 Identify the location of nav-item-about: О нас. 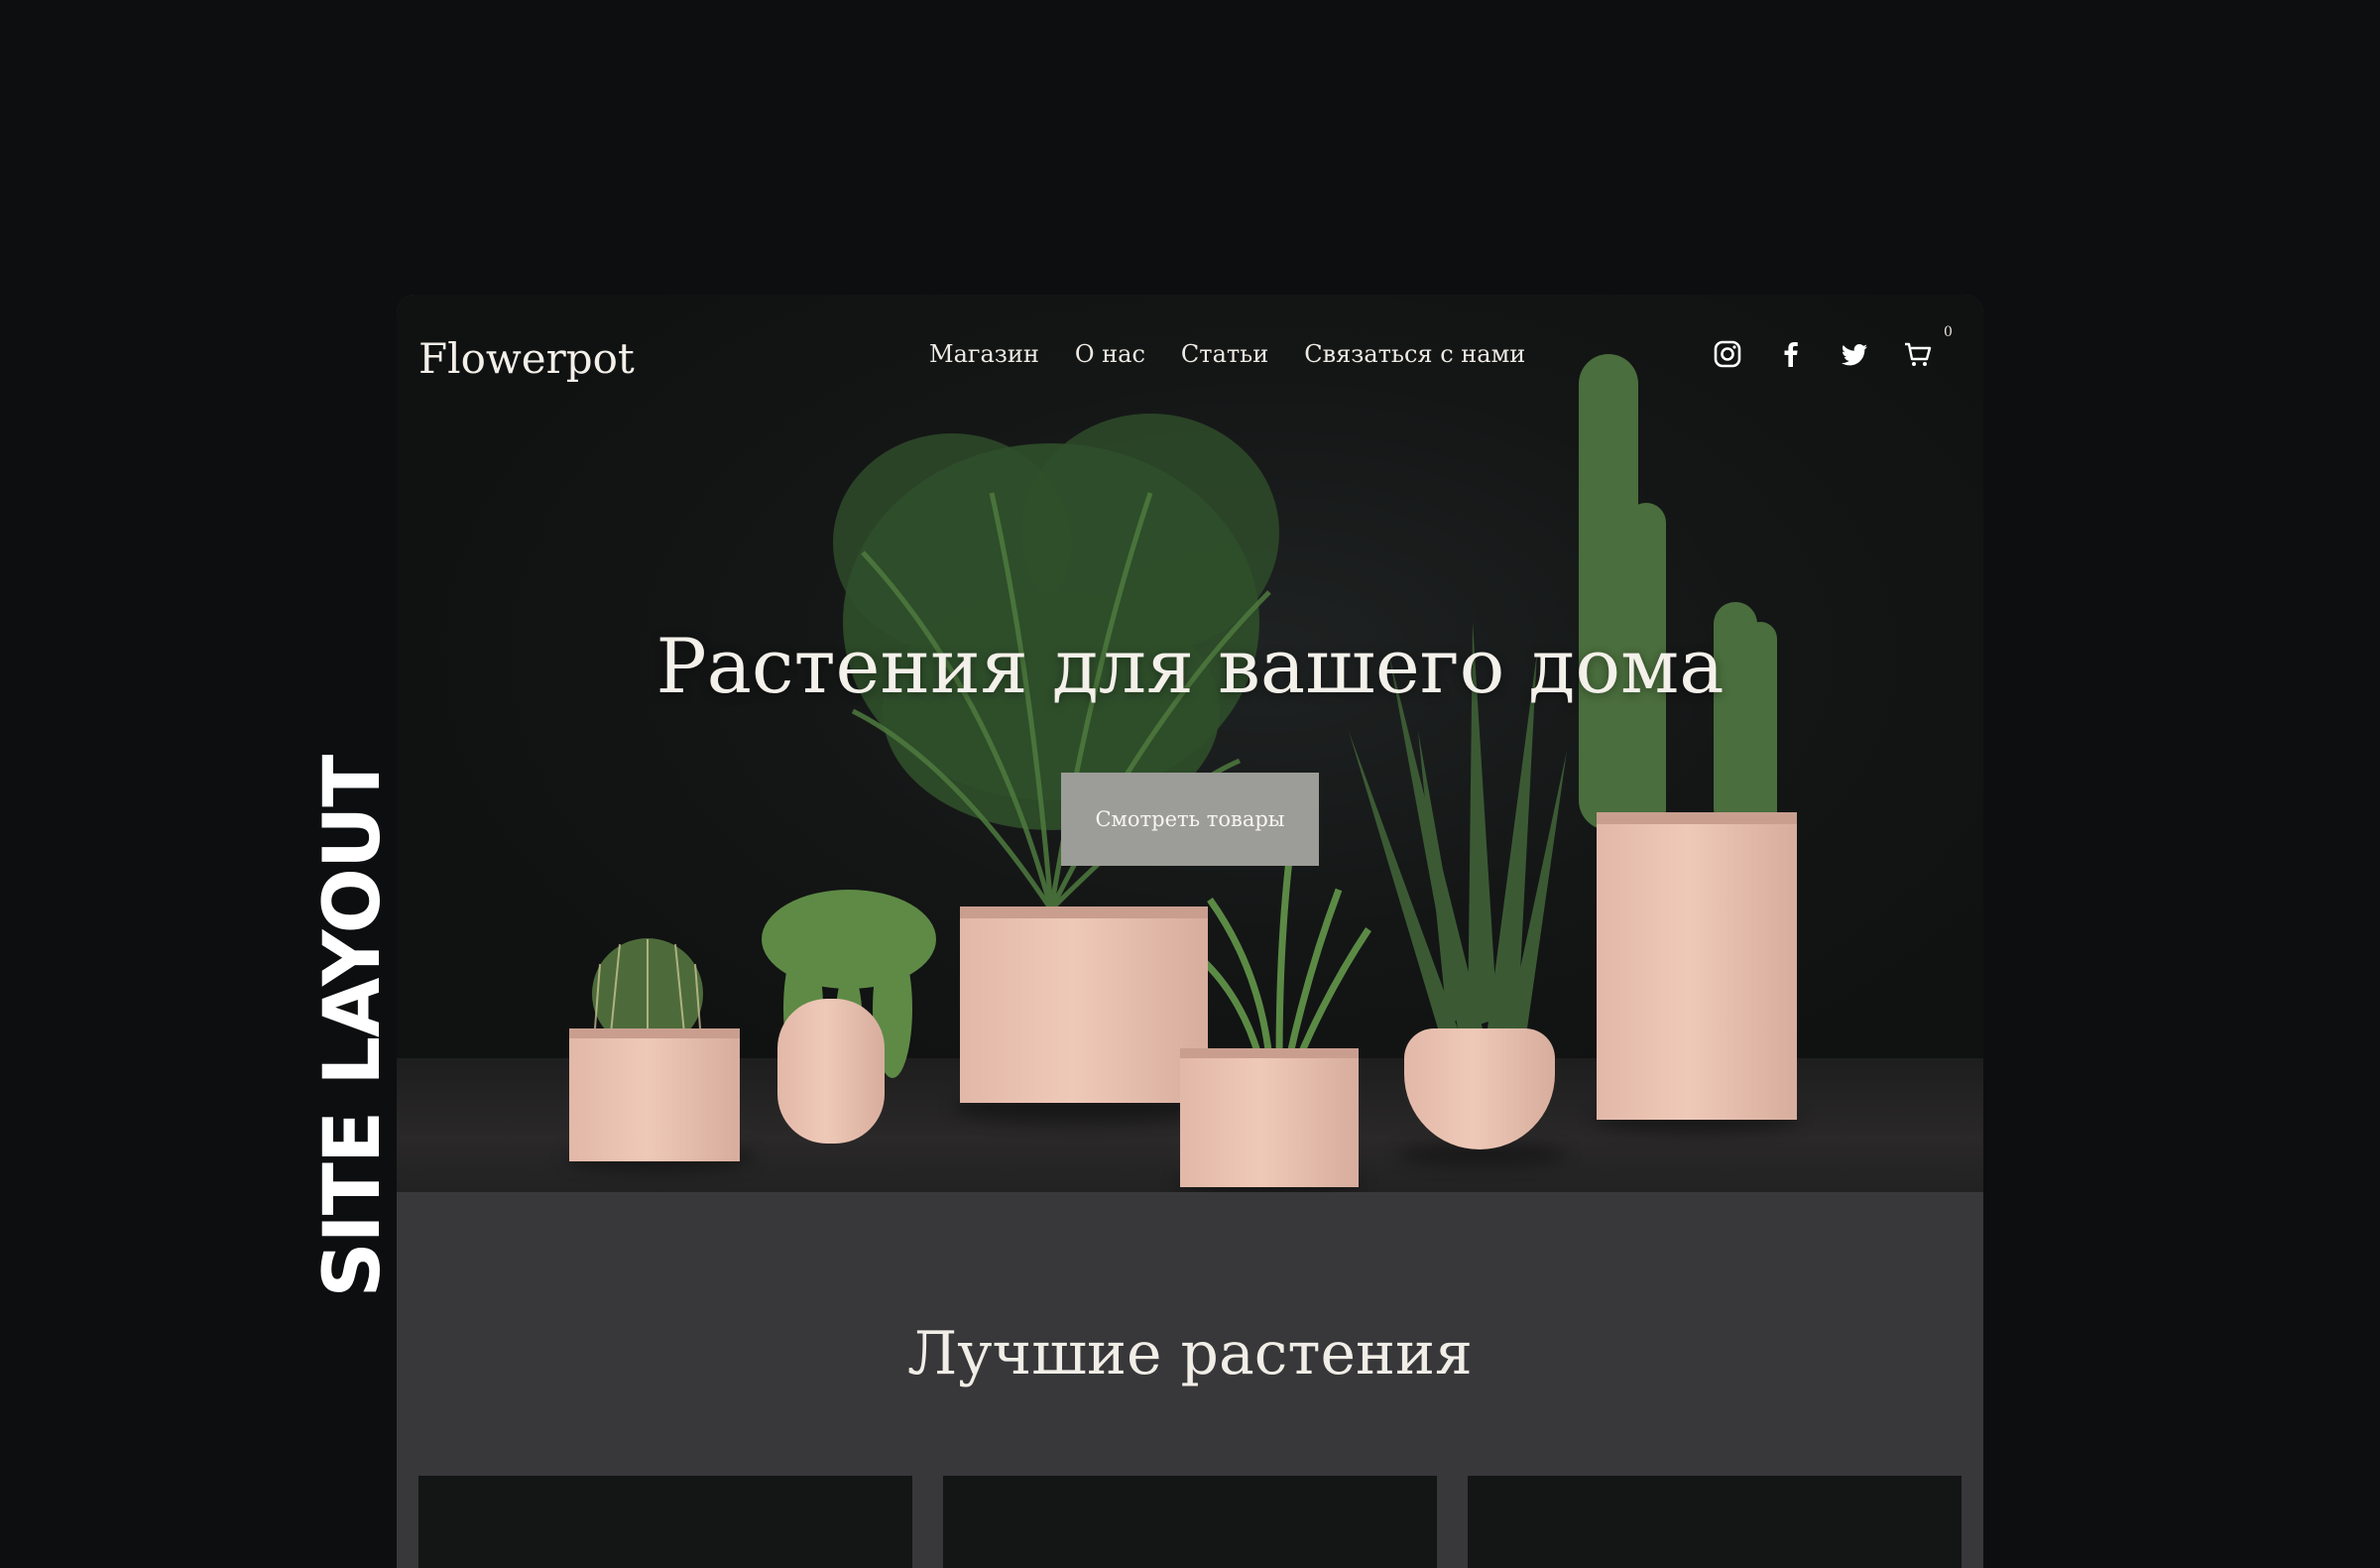
(1110, 354).